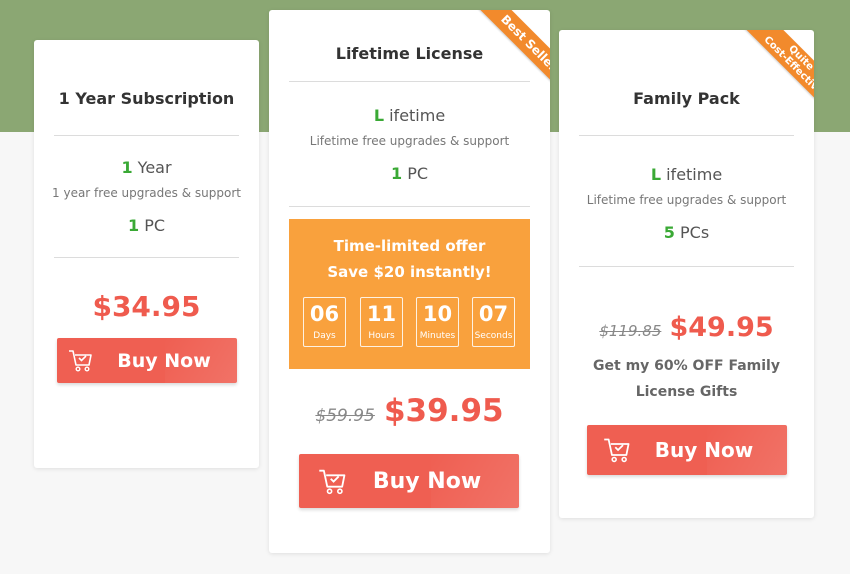 The image size is (850, 574). I want to click on countdown-seconds: 07 Seconds, so click(493, 322).